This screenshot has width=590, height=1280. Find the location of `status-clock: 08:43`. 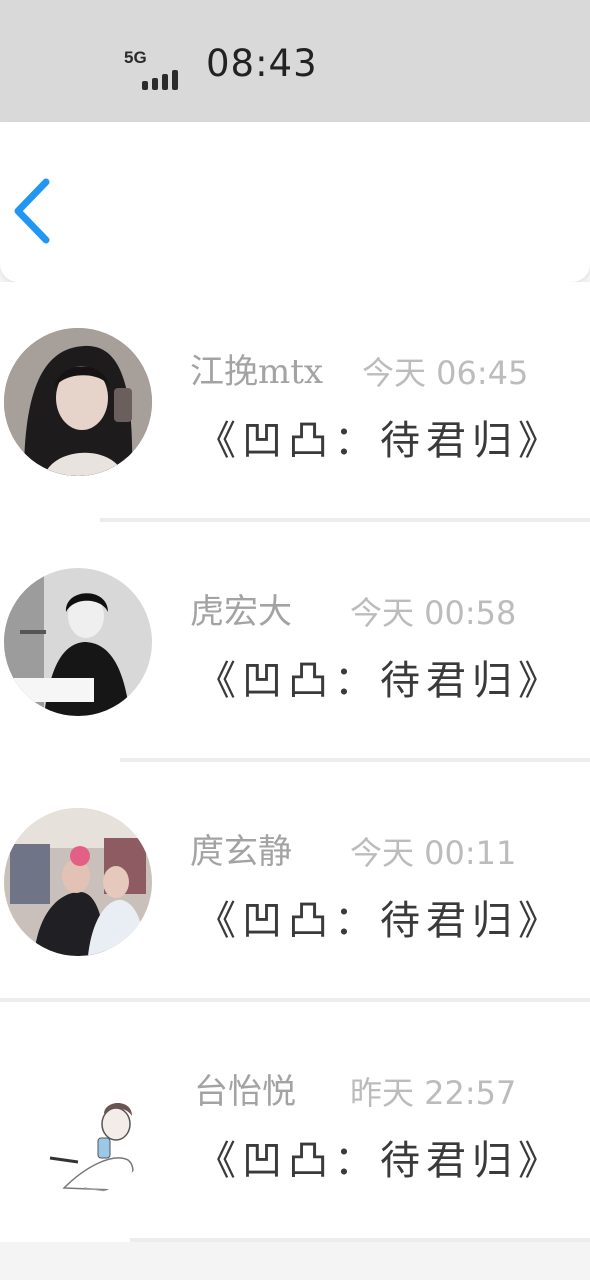

status-clock: 08:43 is located at coordinates (262, 63).